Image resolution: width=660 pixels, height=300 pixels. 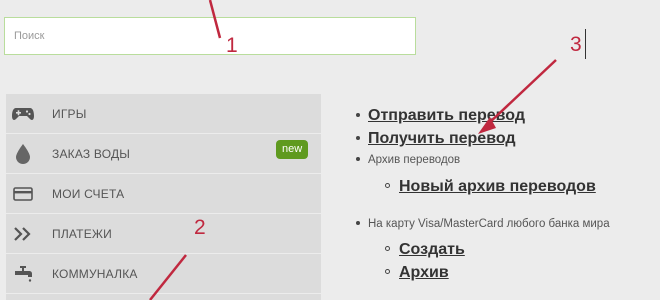 What do you see at coordinates (232, 45) in the screenshot?
I see `annotation-number-1: 1` at bounding box center [232, 45].